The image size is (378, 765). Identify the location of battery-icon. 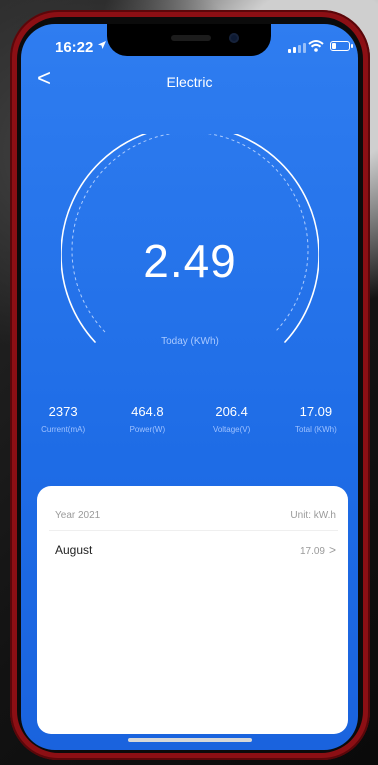
(341, 46).